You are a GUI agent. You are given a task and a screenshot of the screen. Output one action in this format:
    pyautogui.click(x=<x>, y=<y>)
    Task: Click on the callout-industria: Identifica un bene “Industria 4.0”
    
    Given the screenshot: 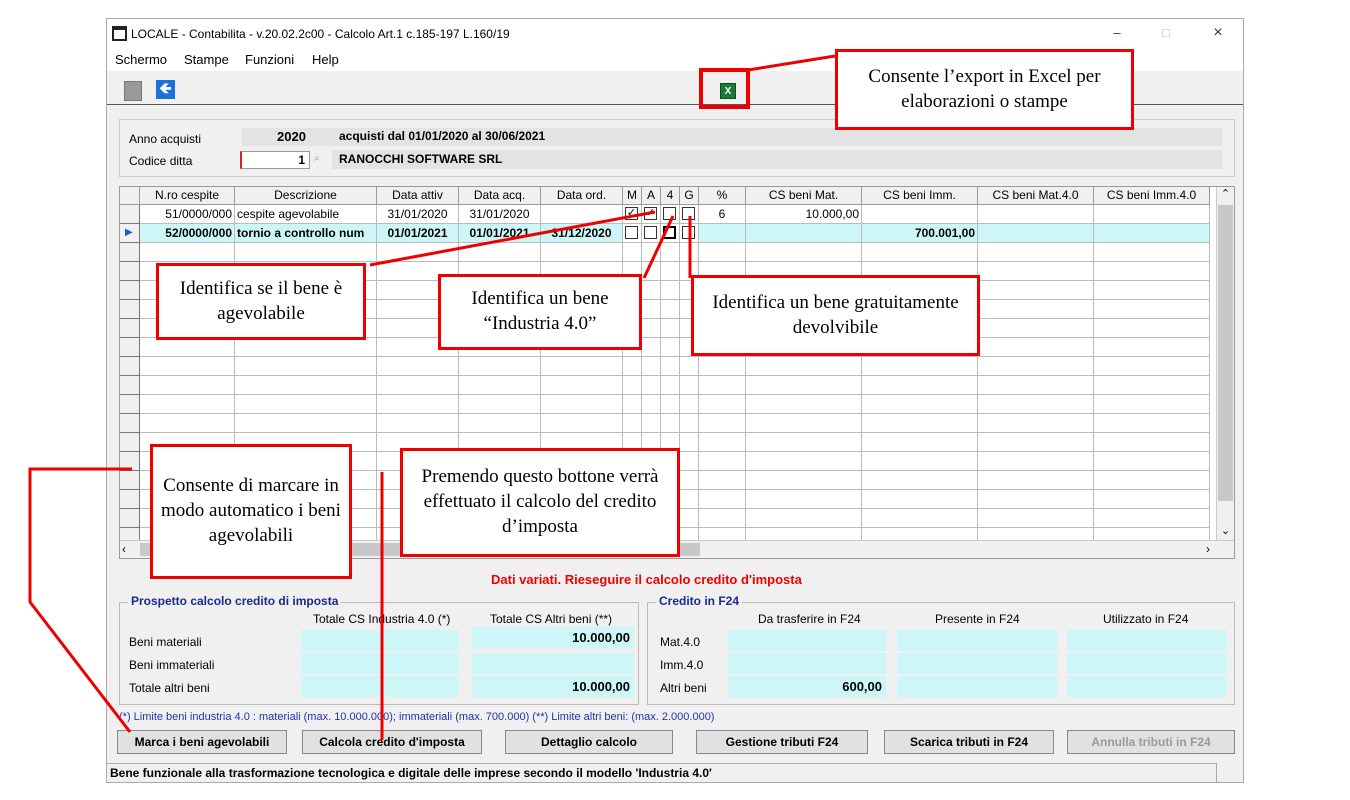 What is the action you would take?
    pyautogui.click(x=540, y=312)
    